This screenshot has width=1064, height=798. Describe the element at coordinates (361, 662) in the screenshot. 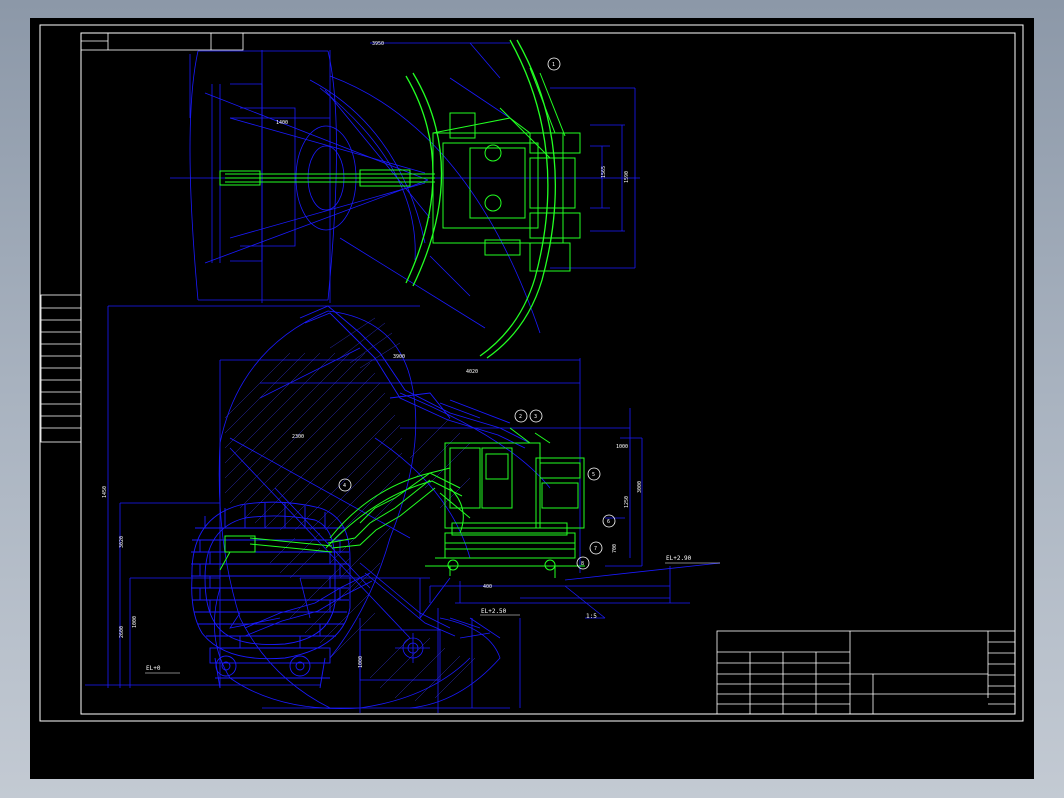

I see `dim-elev-bottom-2: 1000` at that location.